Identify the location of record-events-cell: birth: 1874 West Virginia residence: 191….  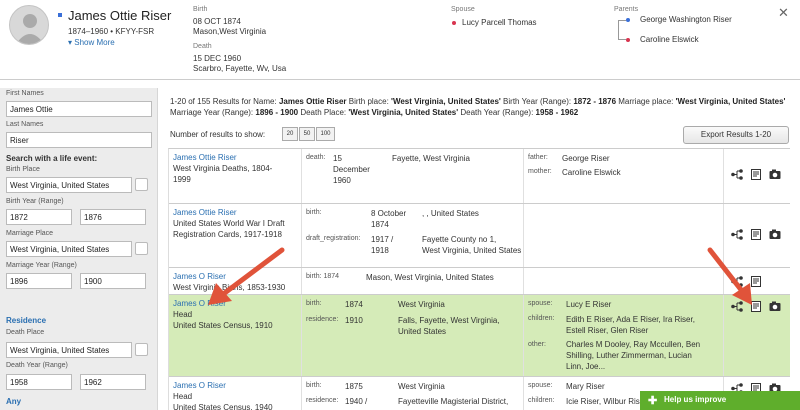
(413, 335).